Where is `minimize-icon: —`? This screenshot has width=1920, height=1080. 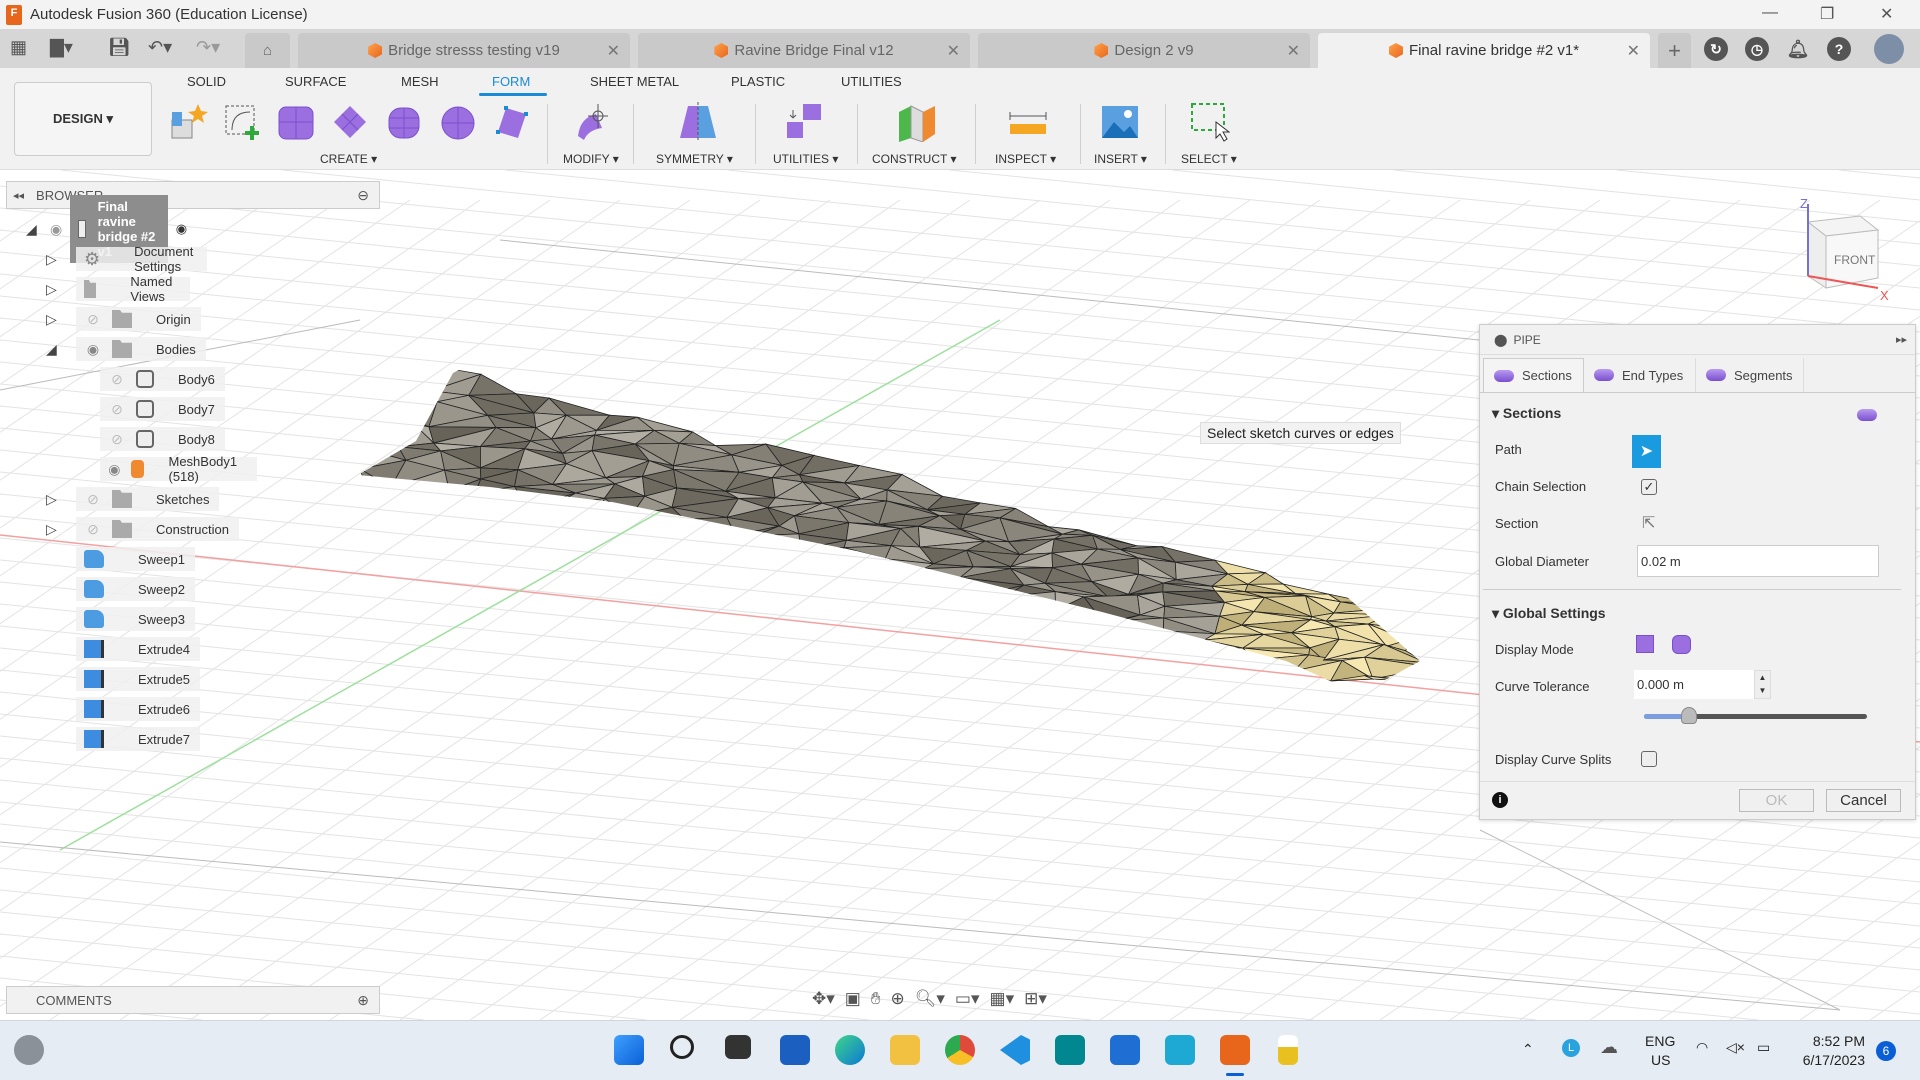
minimize-icon: — is located at coordinates (1770, 13).